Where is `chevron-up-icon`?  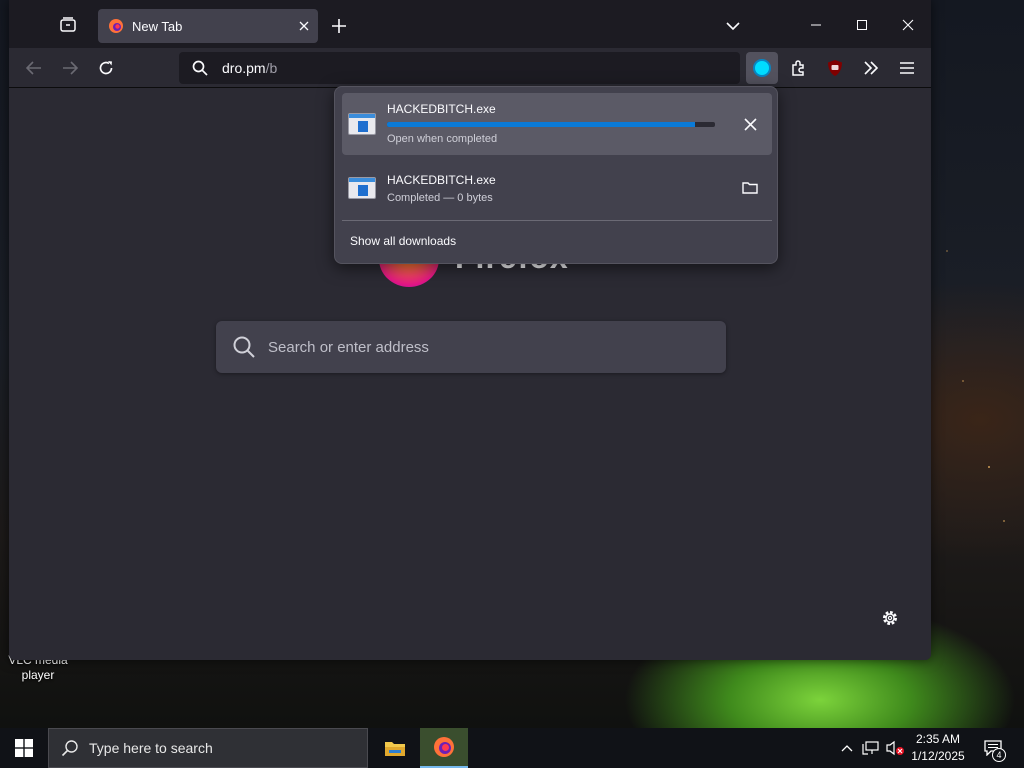
chevron-up-icon is located at coordinates (847, 748).